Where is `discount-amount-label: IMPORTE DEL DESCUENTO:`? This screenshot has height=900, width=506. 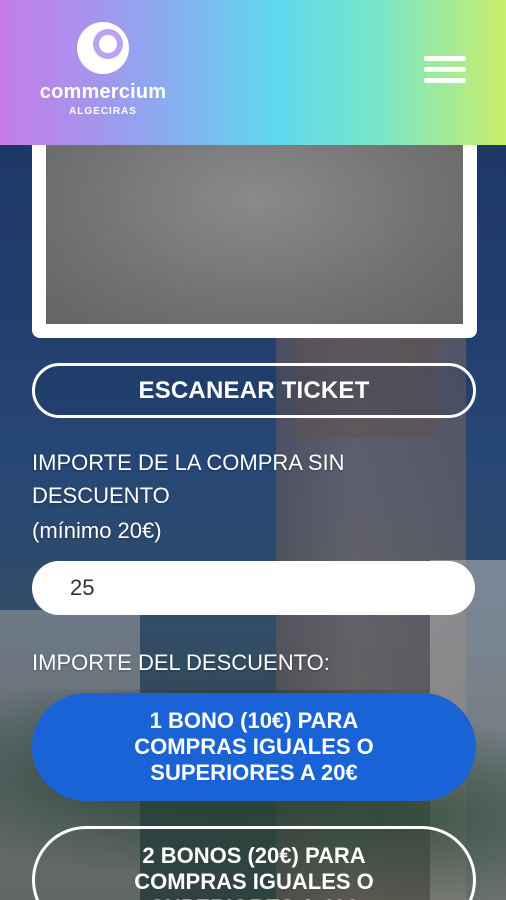
discount-amount-label: IMPORTE DEL DESCUENTO: is located at coordinates (181, 662).